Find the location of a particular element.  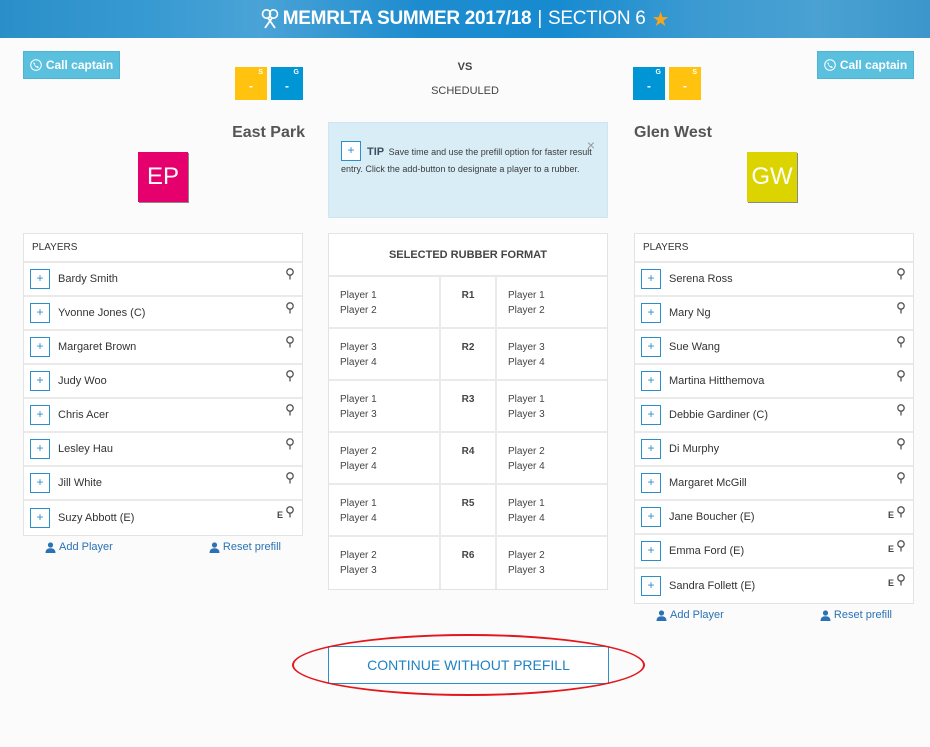

home-add-player-link: Add Player is located at coordinates (79, 547).